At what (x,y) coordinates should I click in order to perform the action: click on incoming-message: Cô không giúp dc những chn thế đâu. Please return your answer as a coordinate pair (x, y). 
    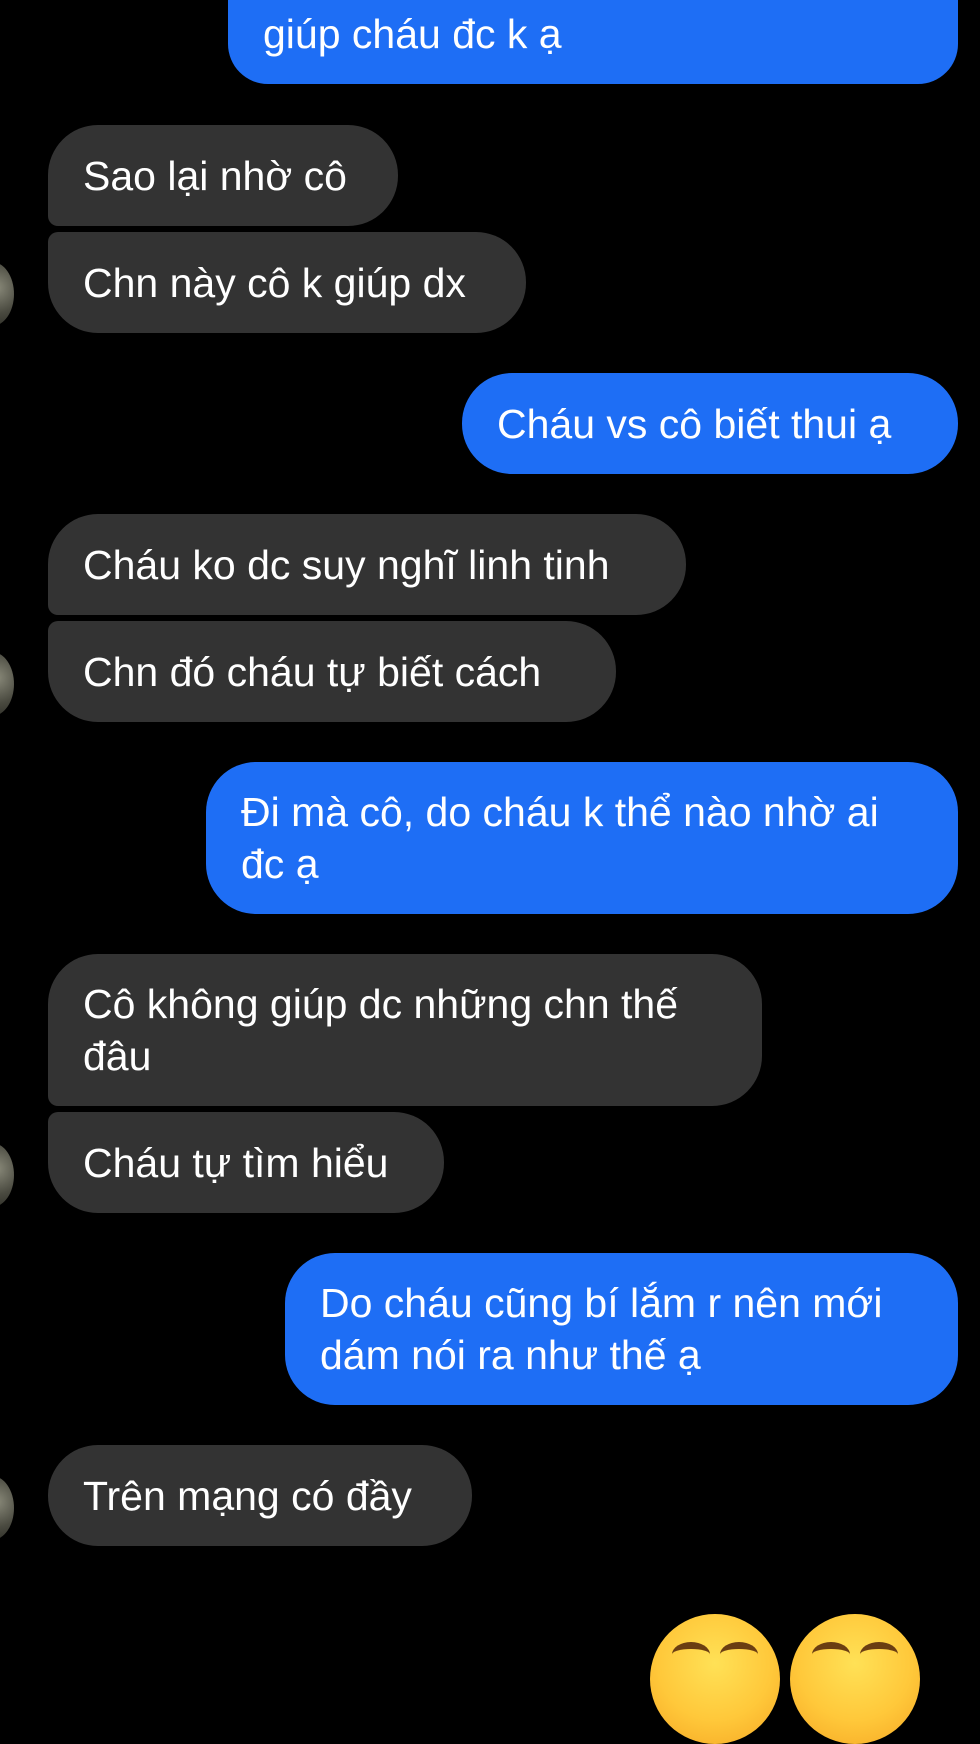
    Looking at the image, I should click on (405, 1030).